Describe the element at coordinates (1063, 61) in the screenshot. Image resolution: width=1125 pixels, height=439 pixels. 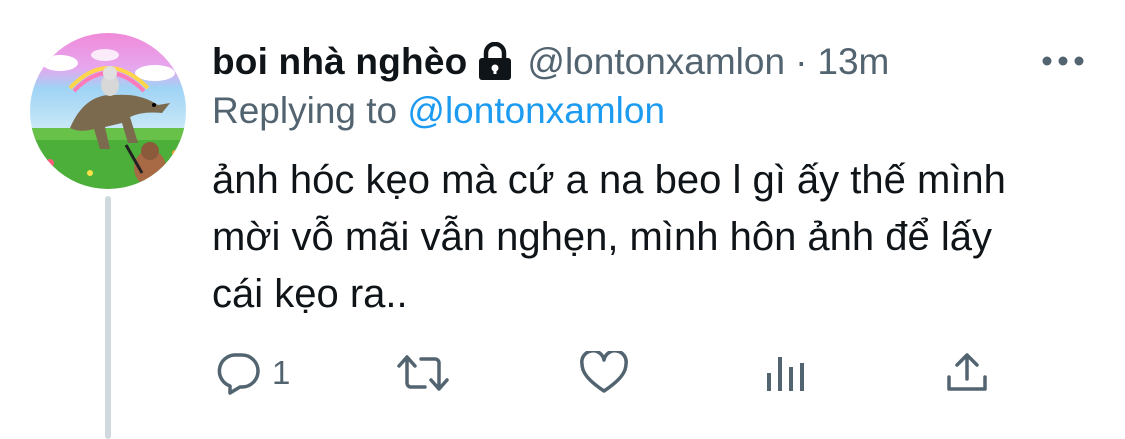
I see `more-horizontal-icon` at that location.